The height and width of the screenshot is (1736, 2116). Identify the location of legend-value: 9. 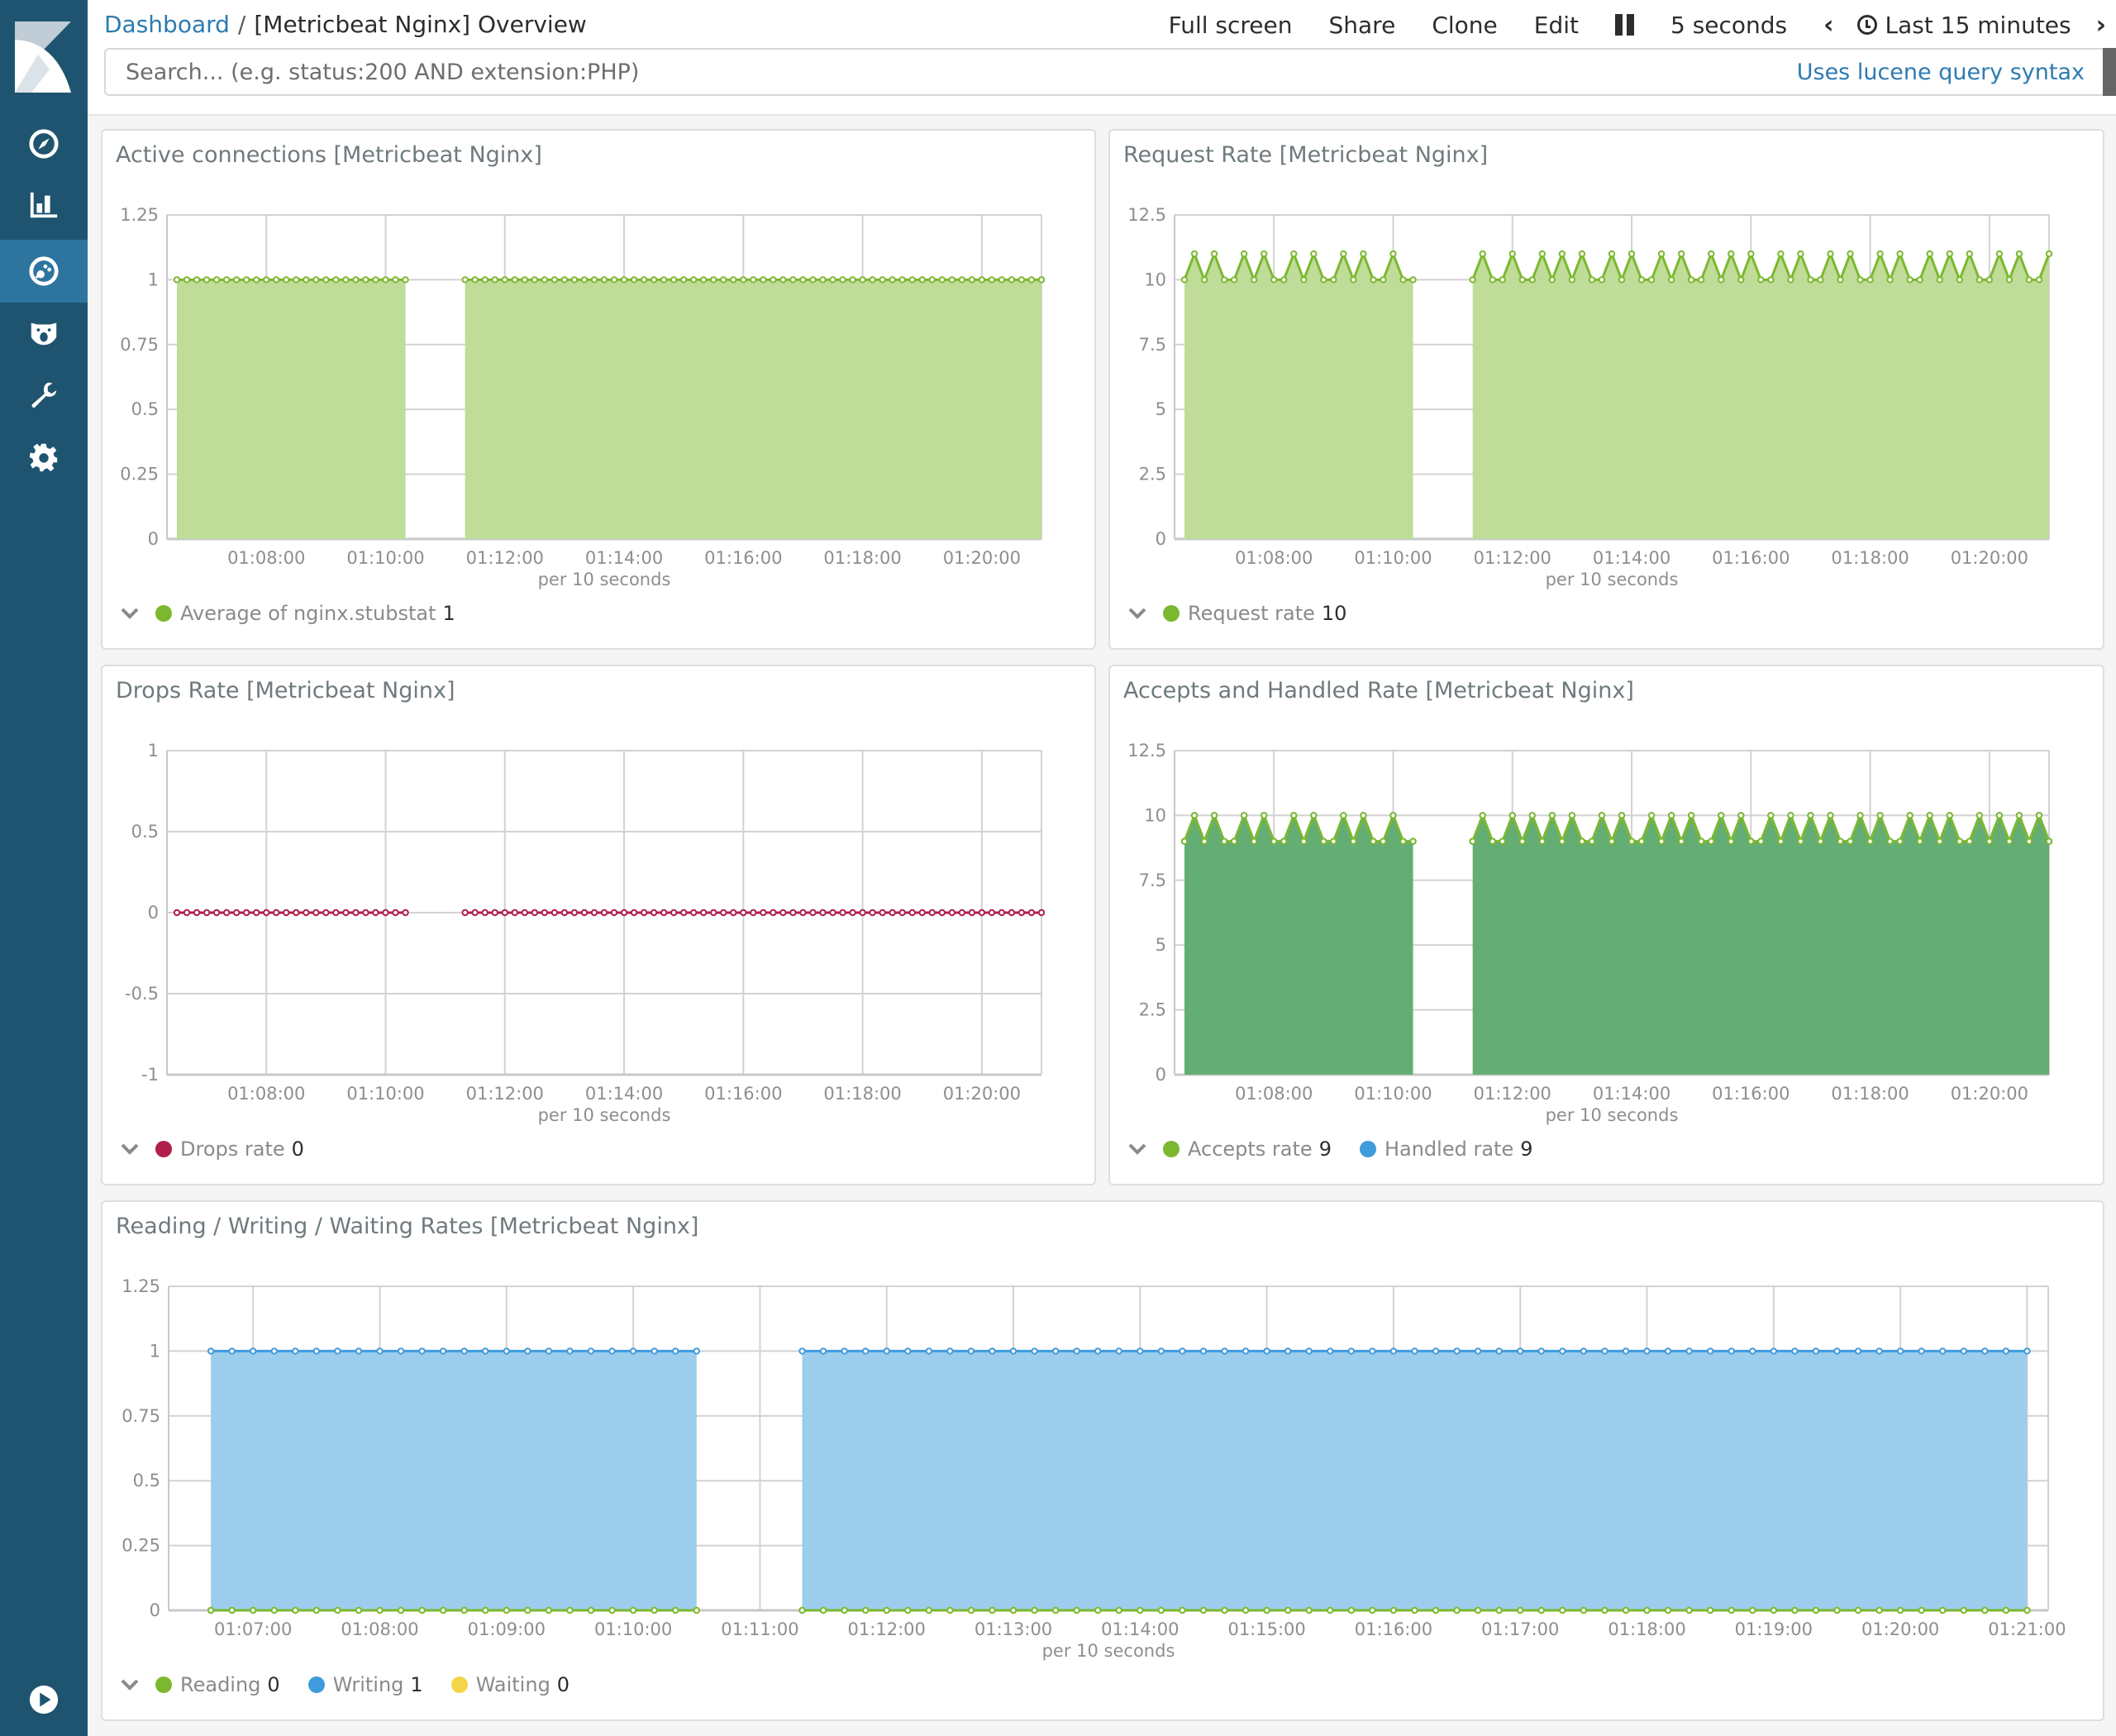
(1526, 1149).